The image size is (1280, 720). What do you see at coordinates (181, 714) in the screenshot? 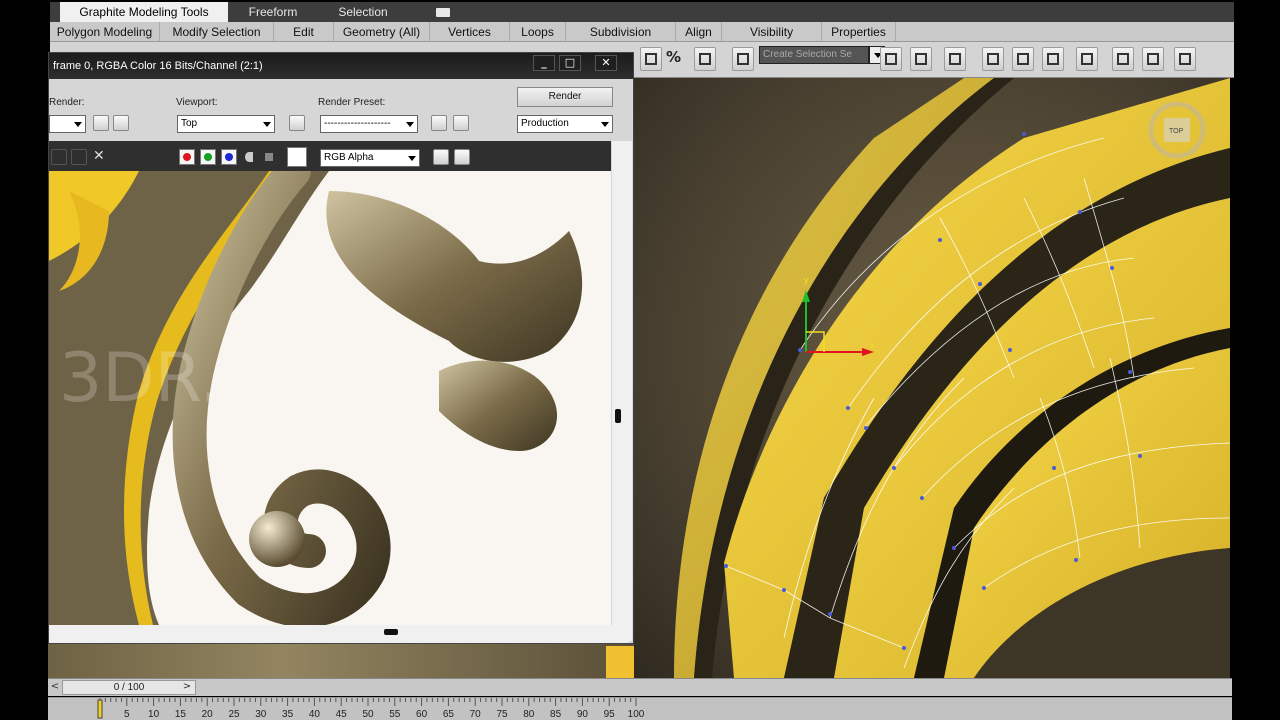
I see `track-tick-label: 15` at bounding box center [181, 714].